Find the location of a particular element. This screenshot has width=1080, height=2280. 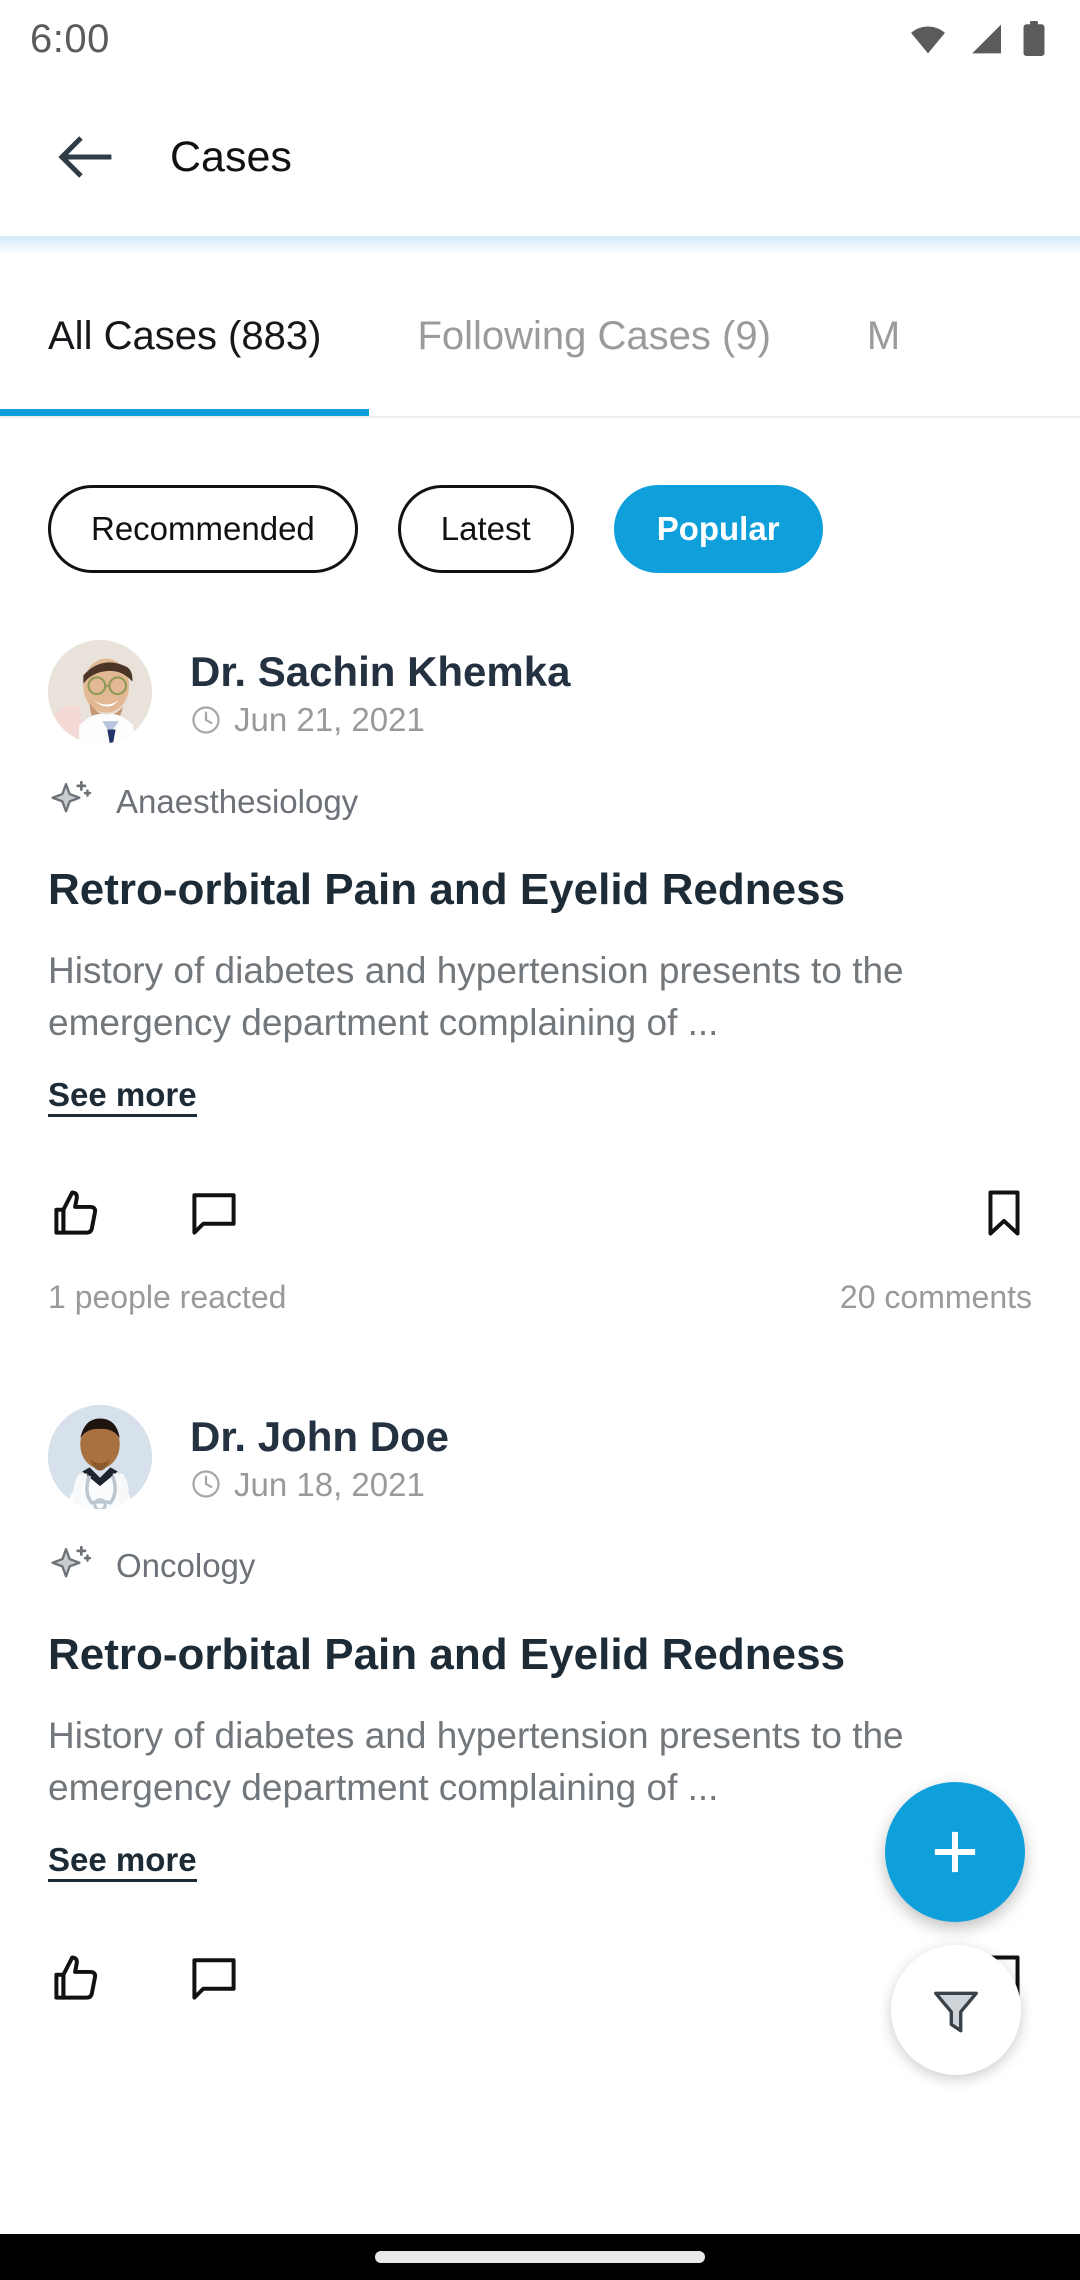

specialty-label: Oncology is located at coordinates (186, 1566).